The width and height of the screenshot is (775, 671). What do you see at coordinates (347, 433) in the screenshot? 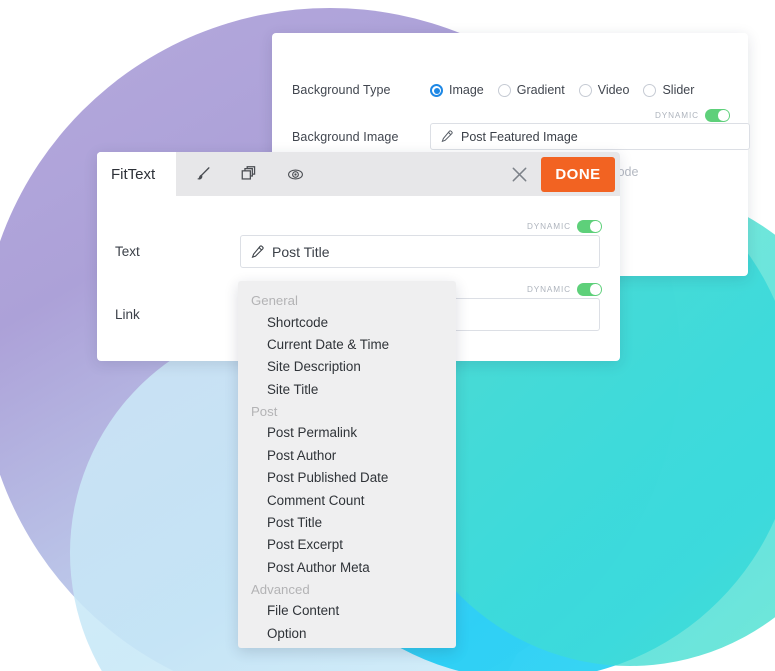
I see `dropdown-item-post-permalink: Post Permalink` at bounding box center [347, 433].